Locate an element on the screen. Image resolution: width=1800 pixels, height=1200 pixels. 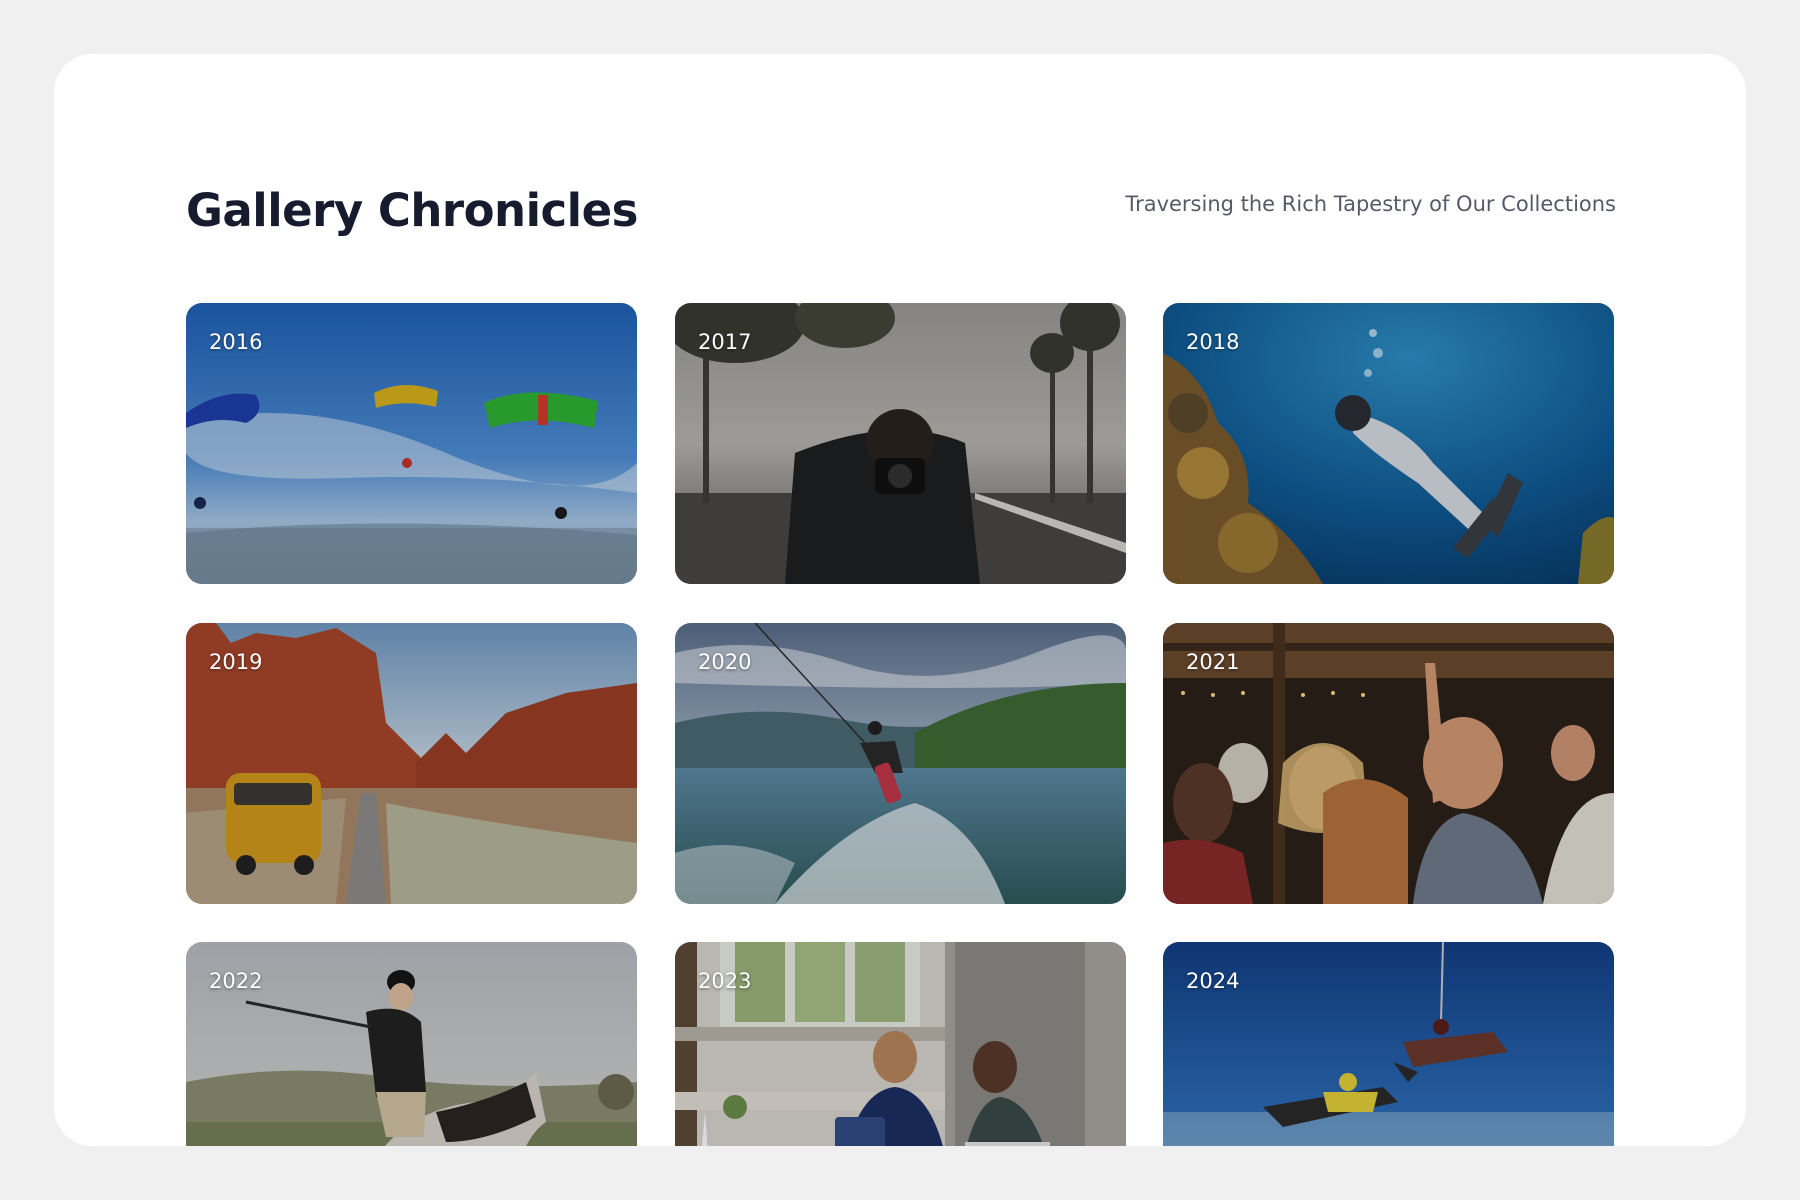
year-label: 2016 is located at coordinates (236, 342).